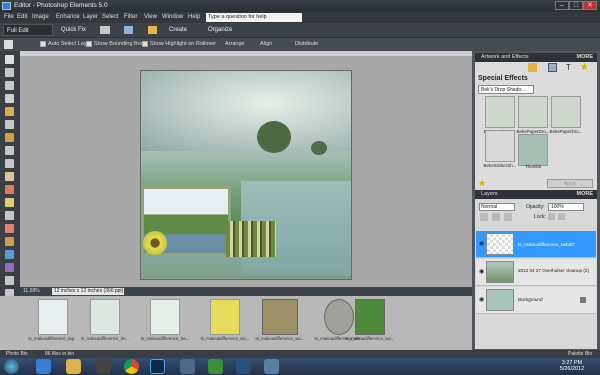  Describe the element at coordinates (172, 17) in the screenshot. I see `menu-window: Window` at that location.